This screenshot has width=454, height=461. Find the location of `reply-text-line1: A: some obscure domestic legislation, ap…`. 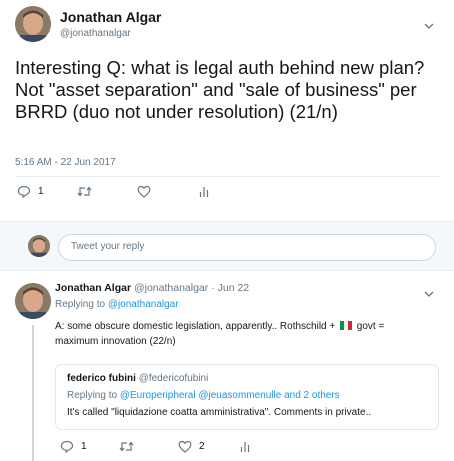

reply-text-line1: A: some obscure domestic legislation, ap… is located at coordinates (219, 327).